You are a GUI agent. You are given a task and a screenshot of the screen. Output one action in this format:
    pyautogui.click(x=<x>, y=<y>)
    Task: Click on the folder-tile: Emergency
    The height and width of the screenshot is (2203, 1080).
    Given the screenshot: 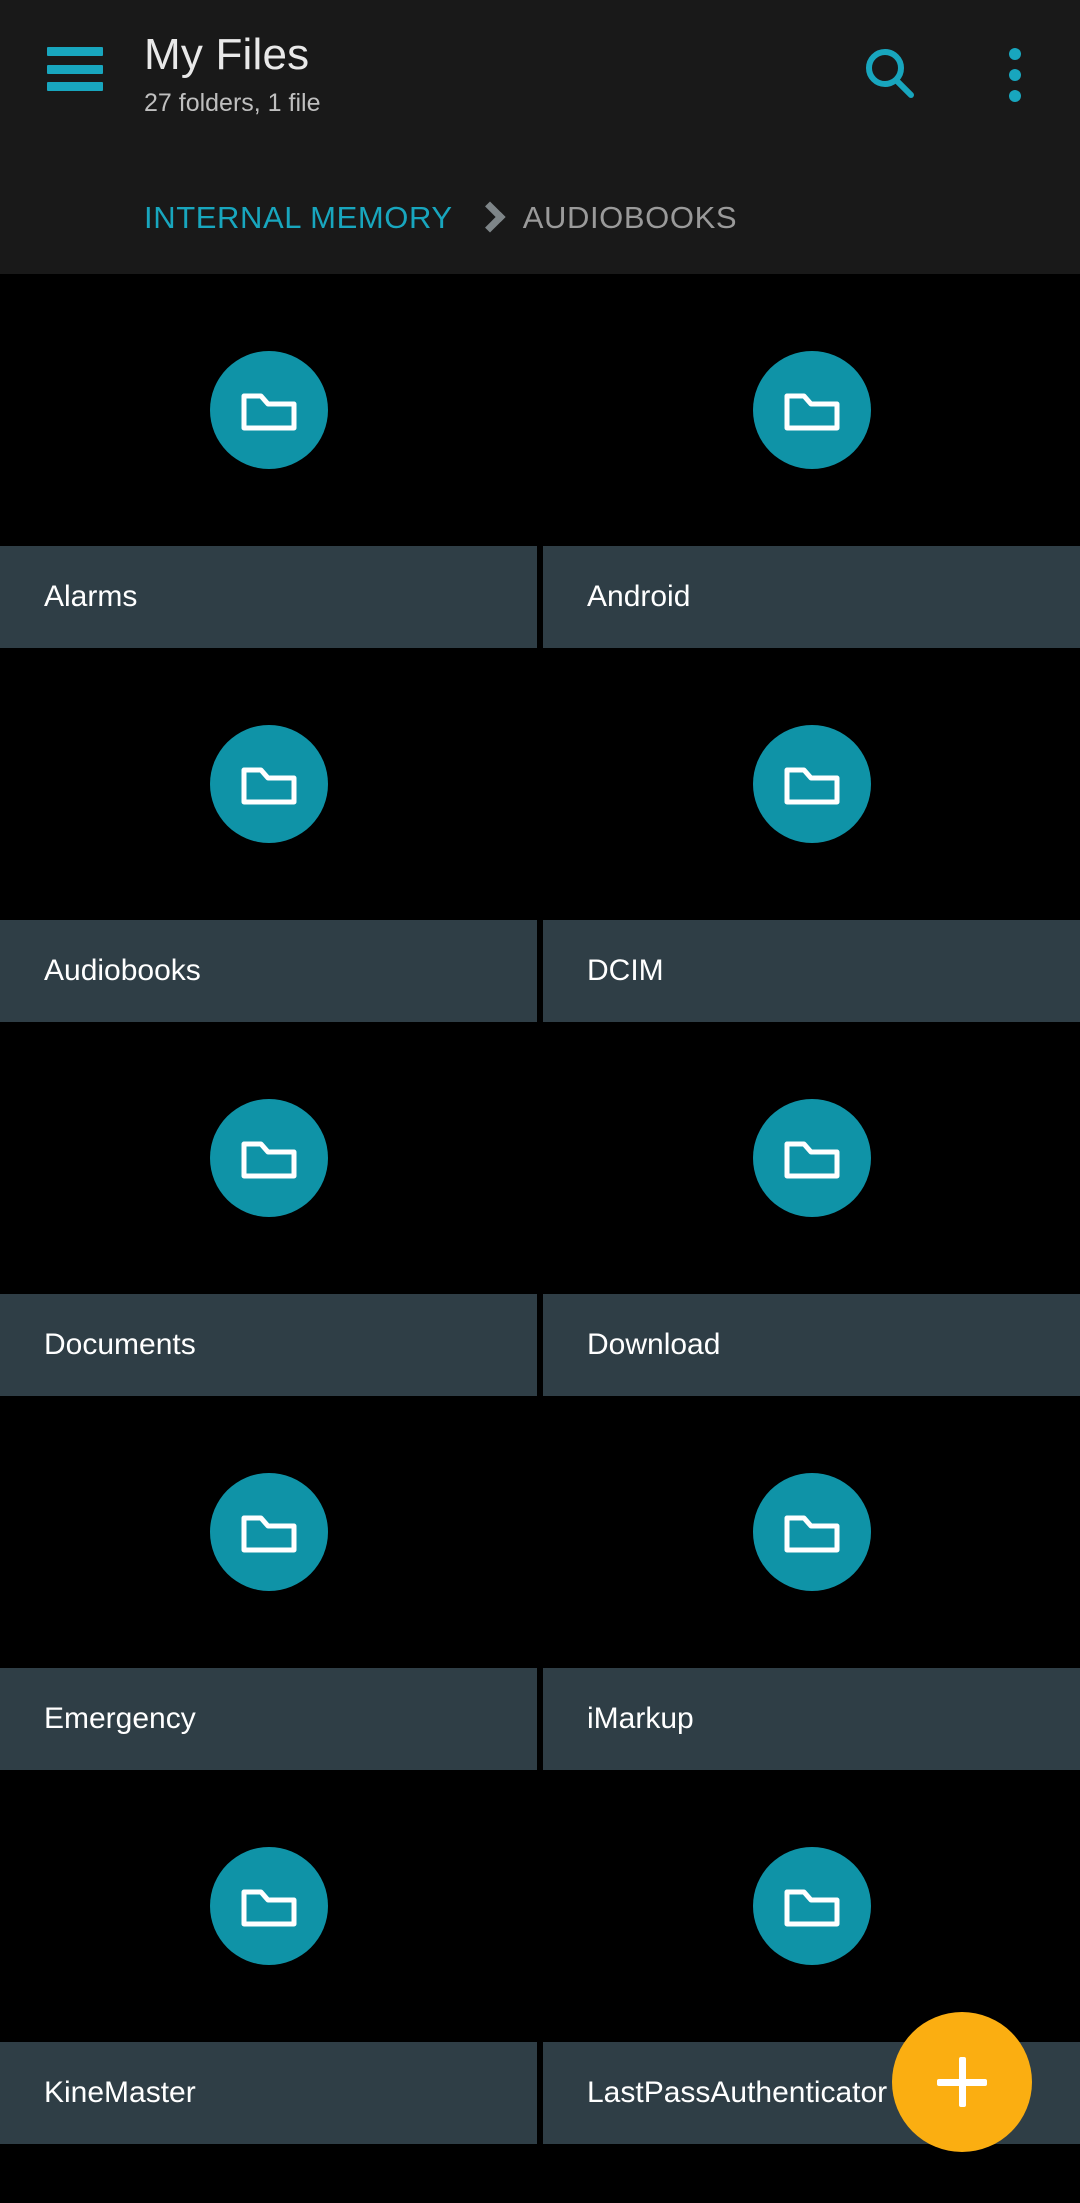 What is the action you would take?
    pyautogui.click(x=268, y=1583)
    